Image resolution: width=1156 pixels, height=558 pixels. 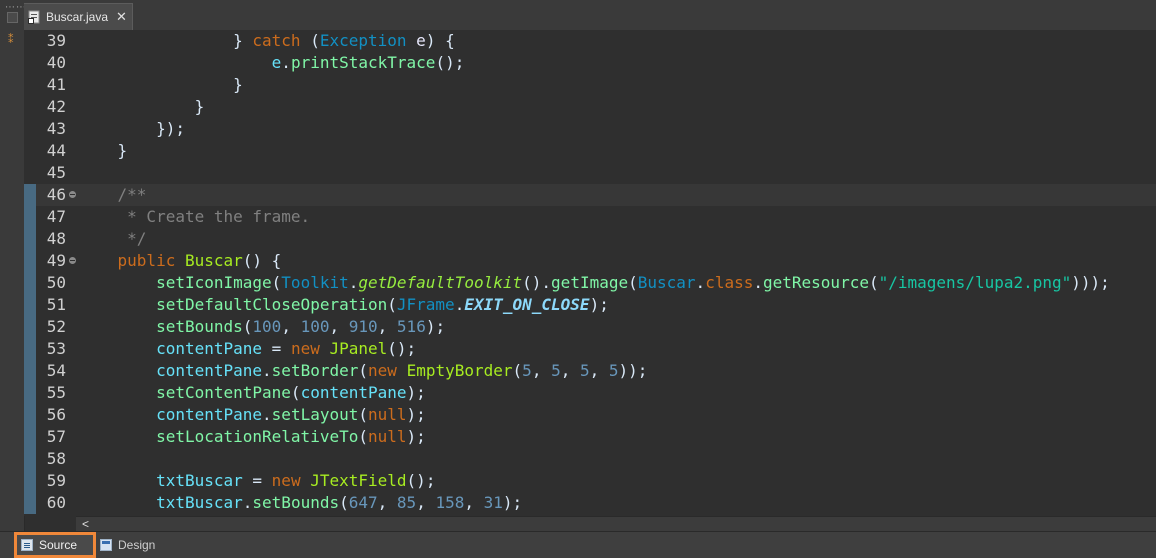 What do you see at coordinates (12, 17) in the screenshot?
I see `minimize-icon` at bounding box center [12, 17].